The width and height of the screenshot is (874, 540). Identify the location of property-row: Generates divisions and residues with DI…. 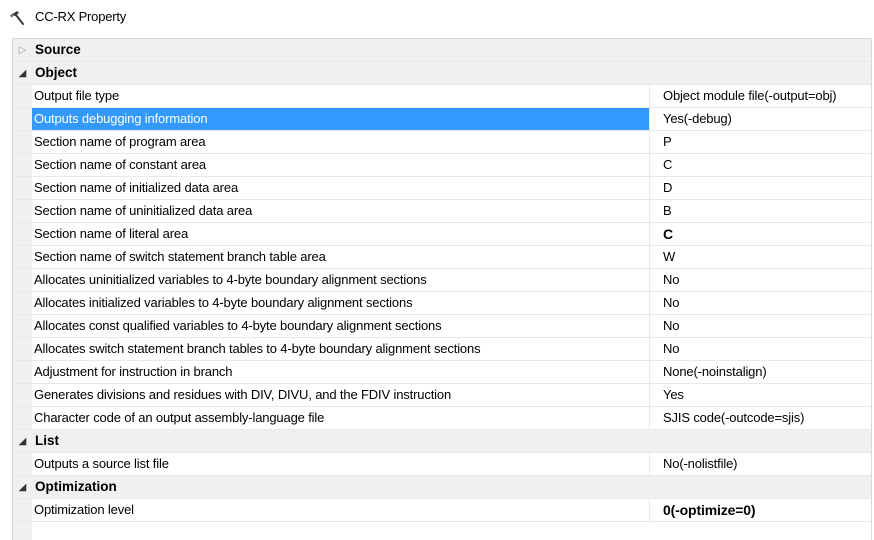
(442, 395).